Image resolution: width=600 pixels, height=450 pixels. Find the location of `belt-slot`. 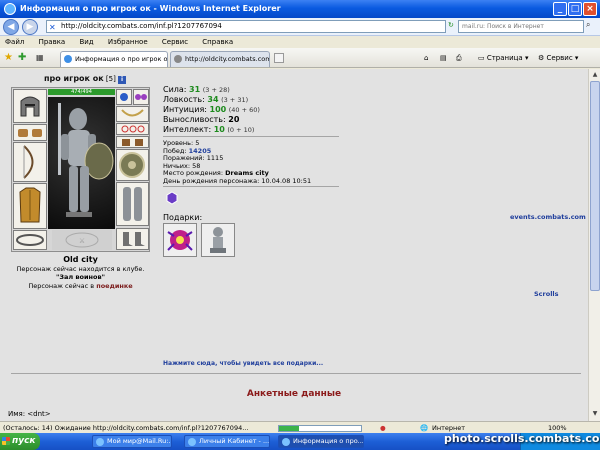

belt-slot is located at coordinates (30, 240).